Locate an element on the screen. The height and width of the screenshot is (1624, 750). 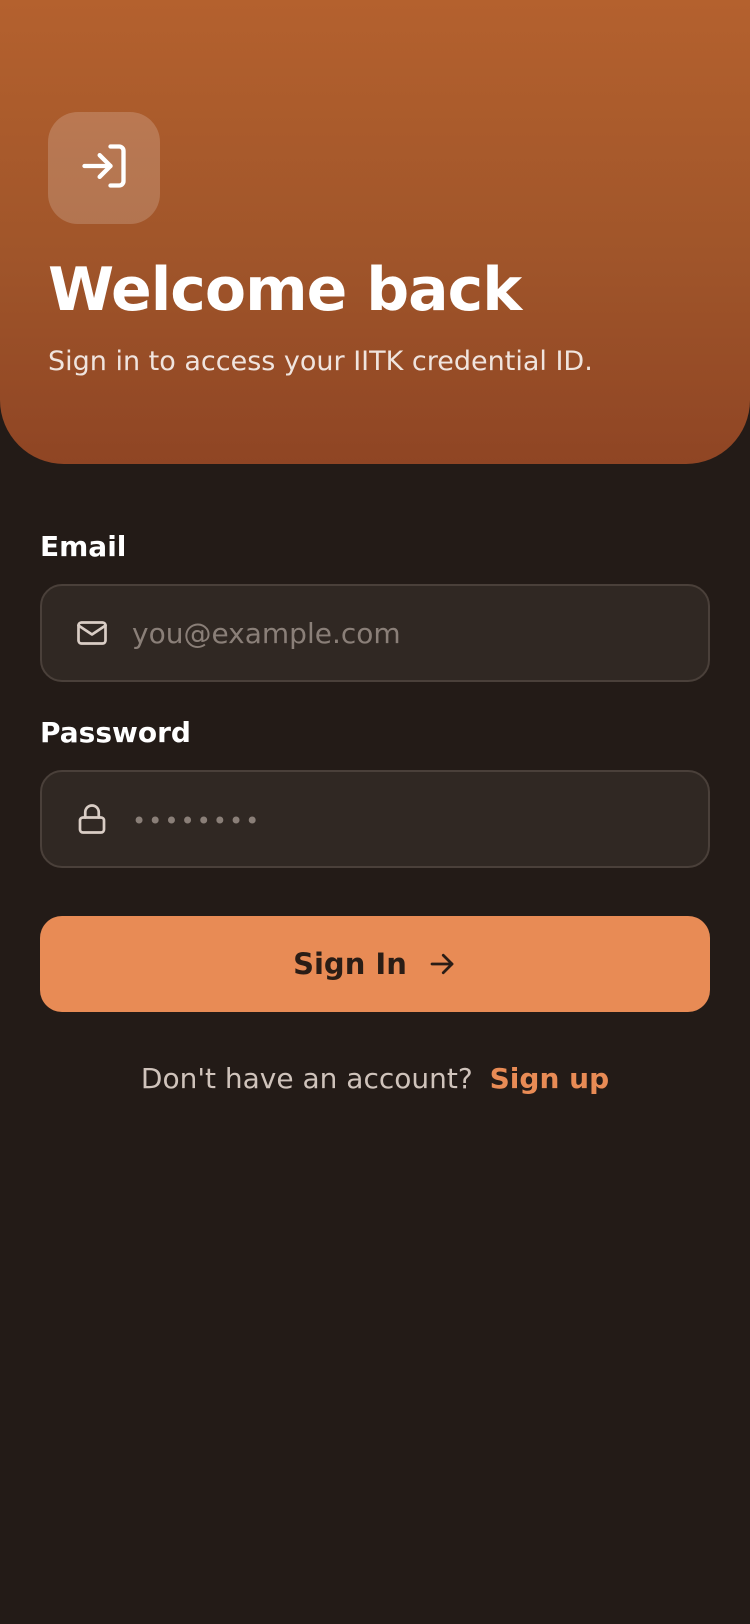
signup-prompt-row: Don't have an account? Sign up is located at coordinates (375, 1078).